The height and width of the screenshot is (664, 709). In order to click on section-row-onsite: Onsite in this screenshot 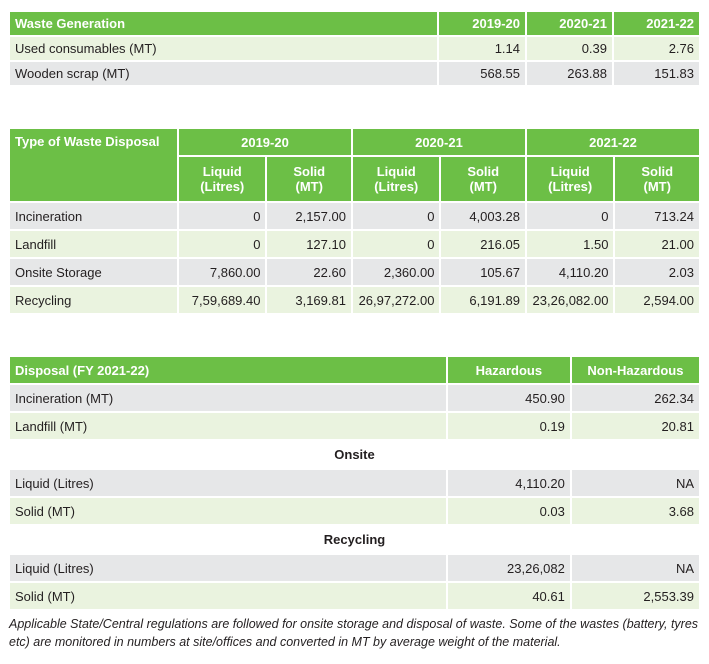, I will do `click(354, 454)`.